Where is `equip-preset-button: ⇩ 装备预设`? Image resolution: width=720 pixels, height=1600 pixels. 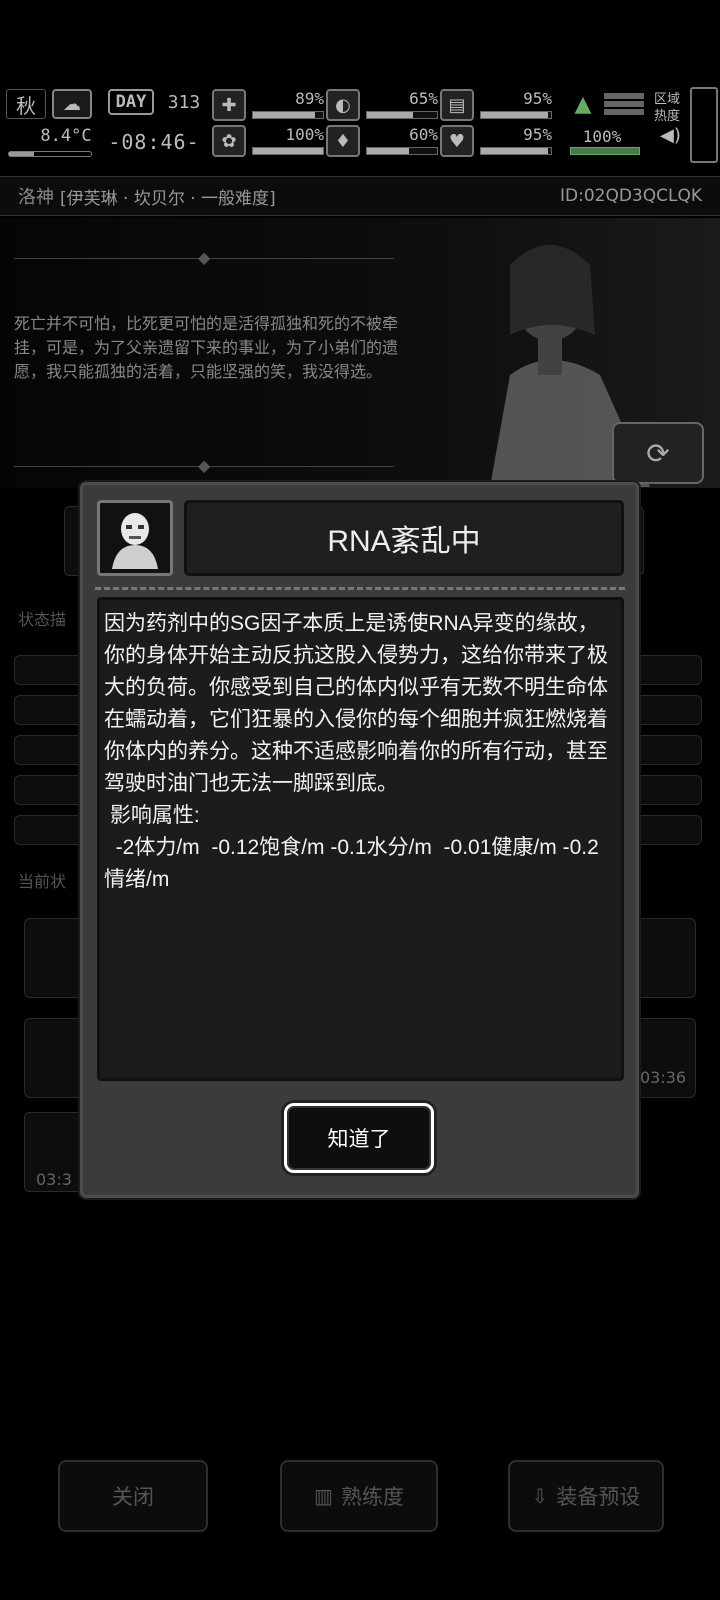
equip-preset-button: ⇩ 装备预设 is located at coordinates (586, 1496).